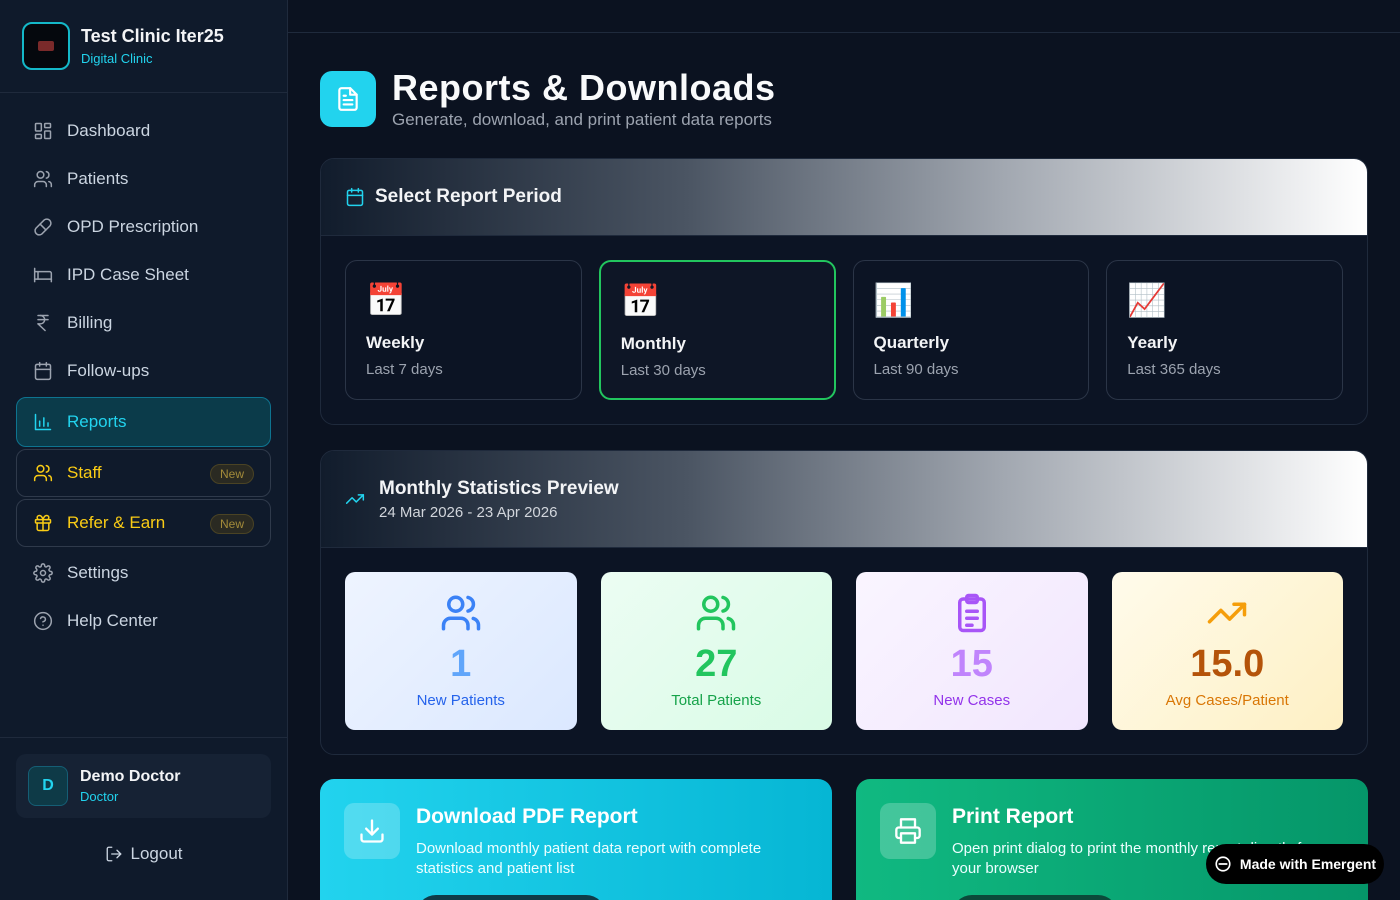 The width and height of the screenshot is (1400, 900). I want to click on stat-card-total-patients: 27 Total Patients, so click(716, 651).